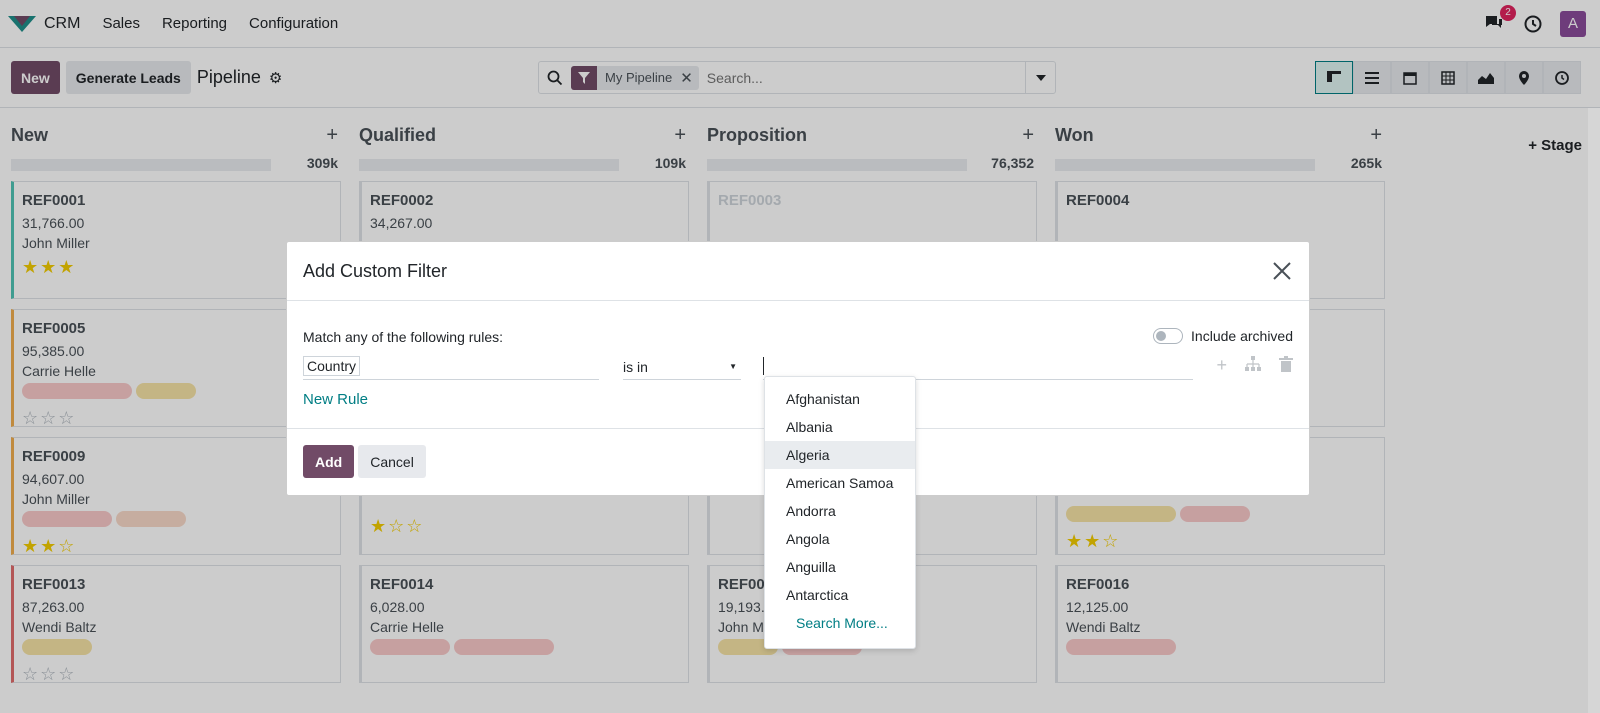  I want to click on field-chip: Country, so click(332, 366).